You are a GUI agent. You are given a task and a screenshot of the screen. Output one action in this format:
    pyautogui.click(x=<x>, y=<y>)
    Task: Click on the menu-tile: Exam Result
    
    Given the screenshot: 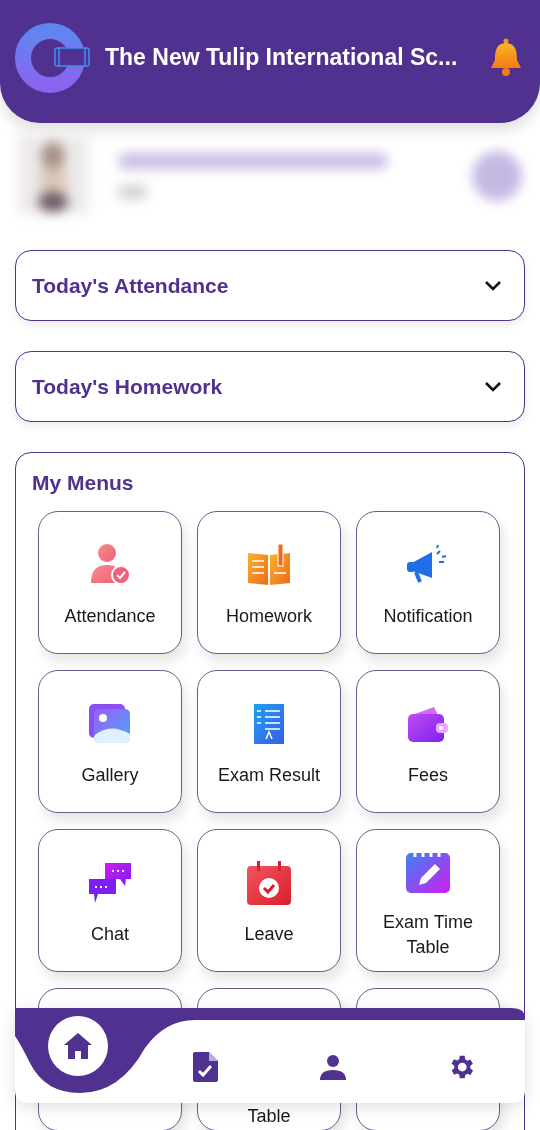 What is the action you would take?
    pyautogui.click(x=269, y=741)
    